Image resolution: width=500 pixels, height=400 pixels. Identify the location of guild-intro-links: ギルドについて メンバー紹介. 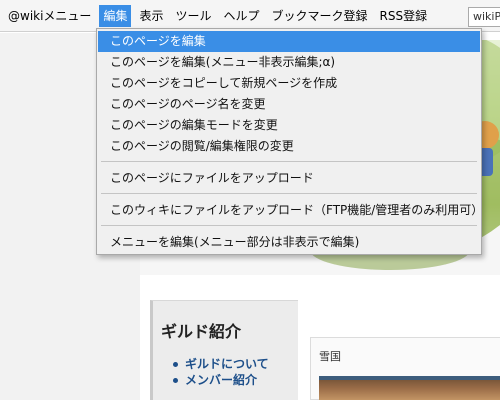
(220, 372).